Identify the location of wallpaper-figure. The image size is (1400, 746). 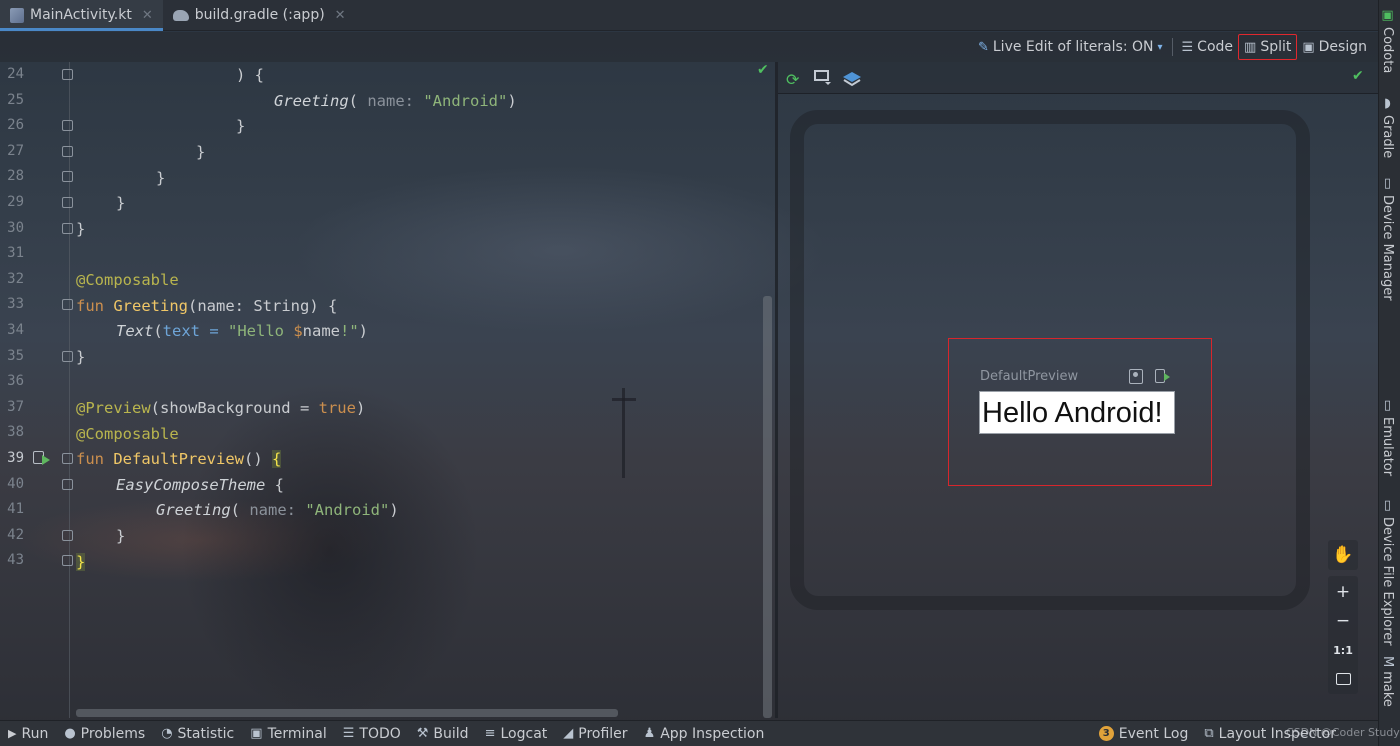
(330, 550).